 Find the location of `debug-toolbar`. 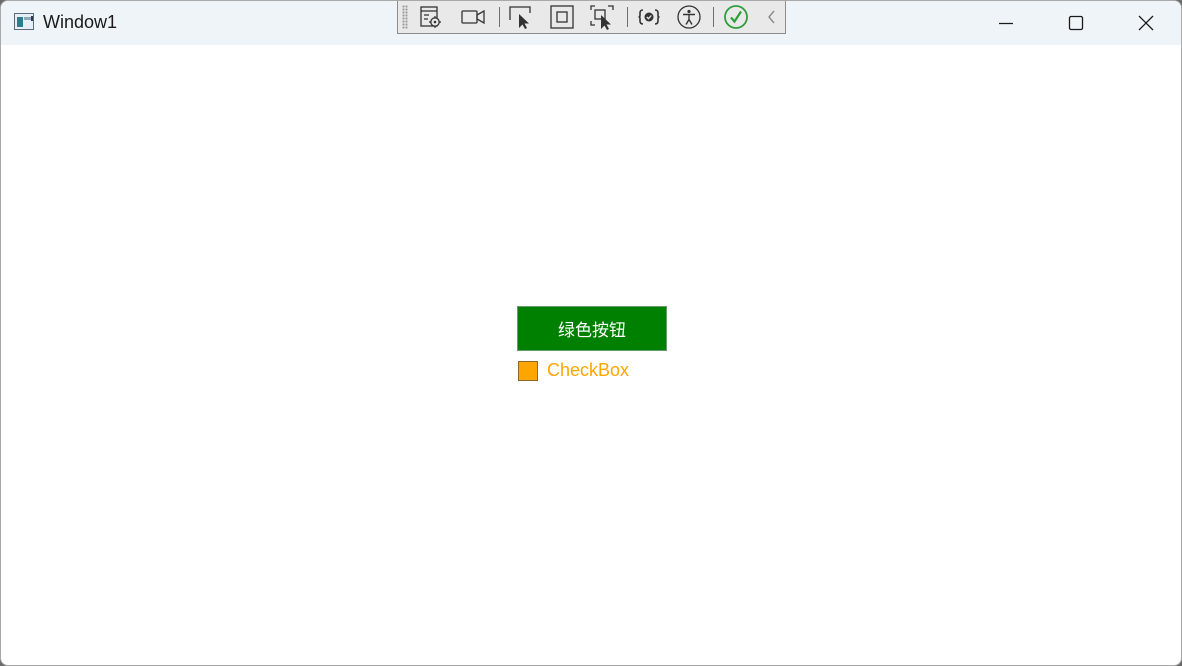

debug-toolbar is located at coordinates (591, 17).